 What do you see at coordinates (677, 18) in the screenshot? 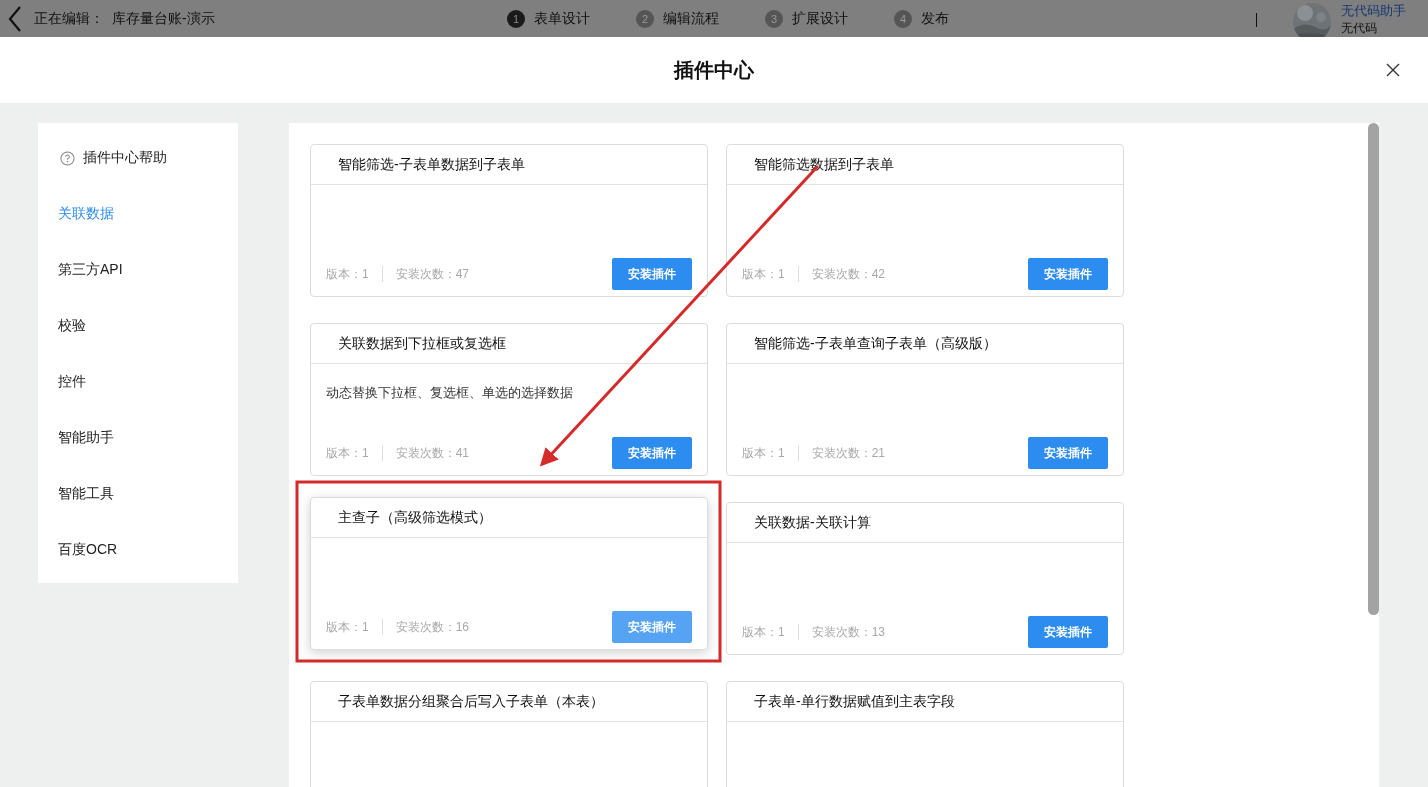
I see `step-tab: 2 编辑流程` at bounding box center [677, 18].